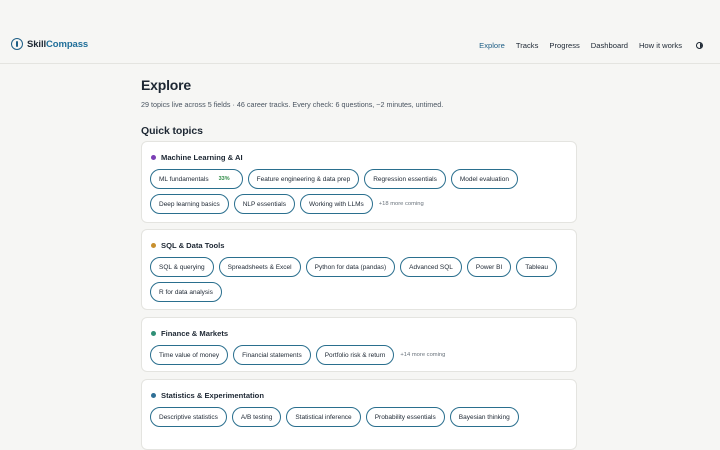 The image size is (720, 450). Describe the element at coordinates (264, 204) in the screenshot. I see `topic-chip: NLP essentials` at that location.